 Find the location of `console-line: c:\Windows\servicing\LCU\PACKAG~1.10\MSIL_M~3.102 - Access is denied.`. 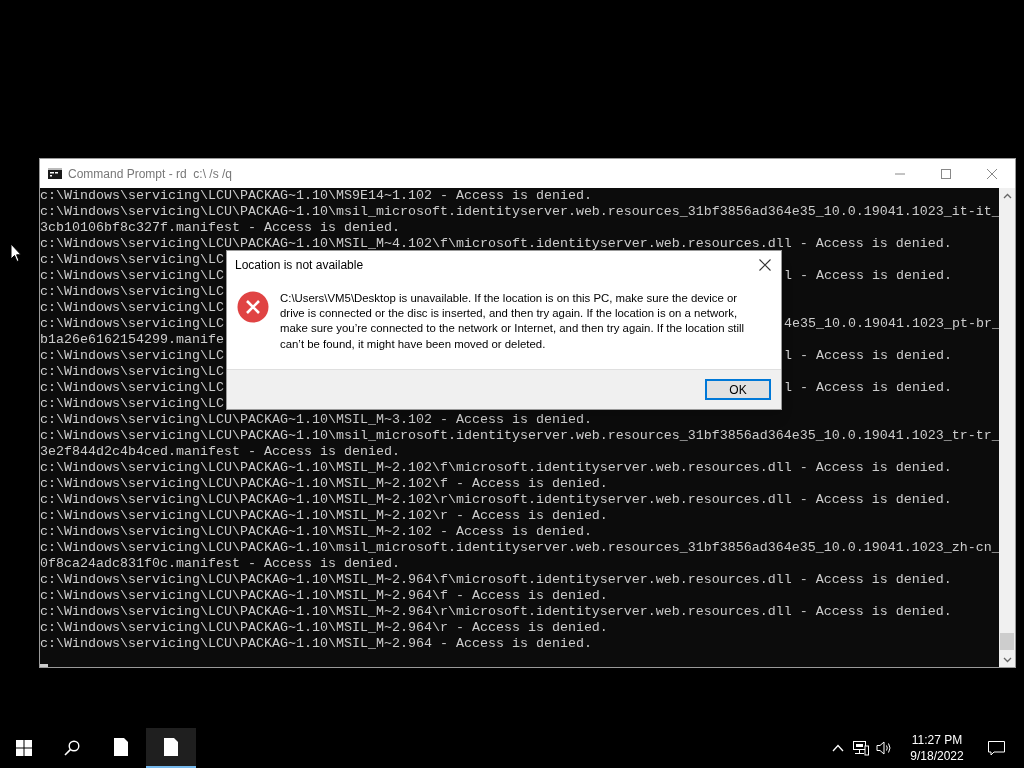

console-line: c:\Windows\servicing\LCU\PACKAG~1.10\MSIL_M~3.102 - Access is denied. is located at coordinates (316, 419).